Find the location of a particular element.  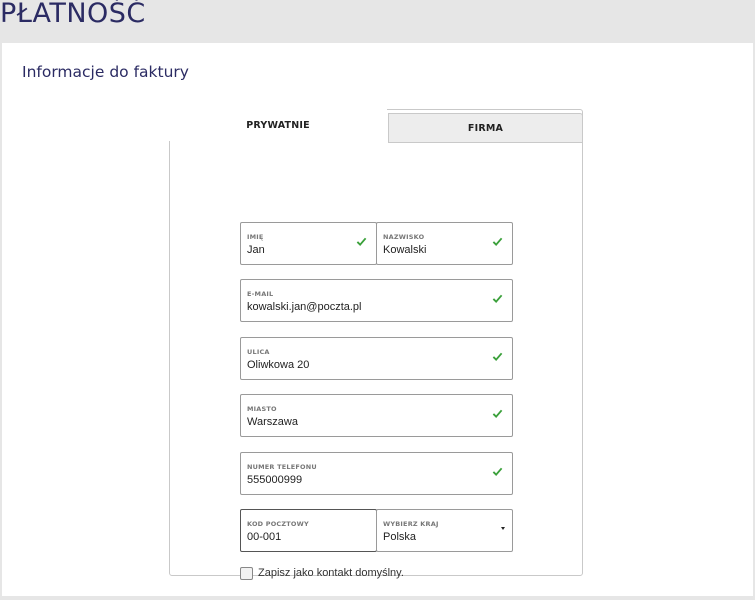

last-name-value: Kowalski is located at coordinates (405, 250).